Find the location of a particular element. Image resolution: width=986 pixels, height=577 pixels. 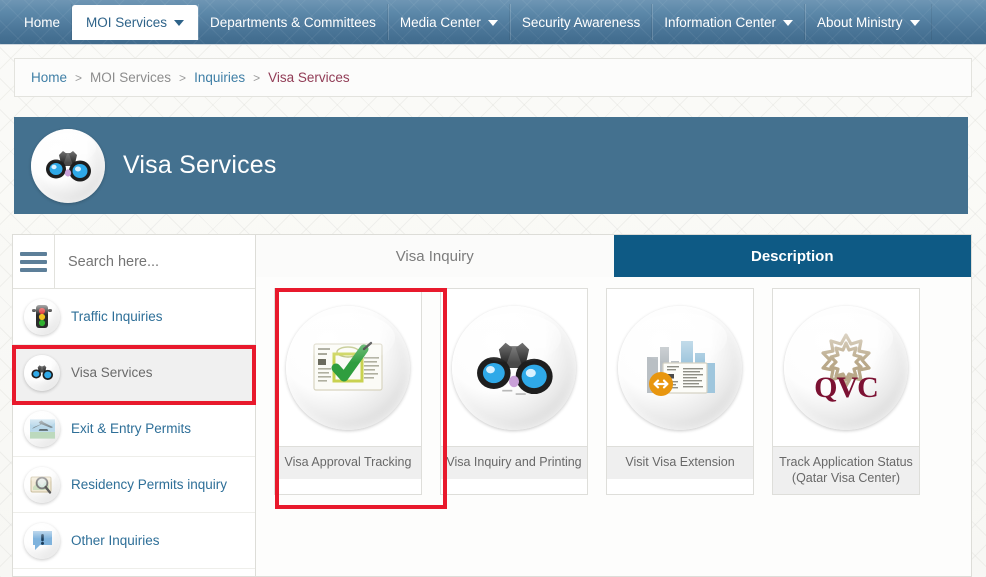

qvc-logo-icon: QVC is located at coordinates (846, 367).